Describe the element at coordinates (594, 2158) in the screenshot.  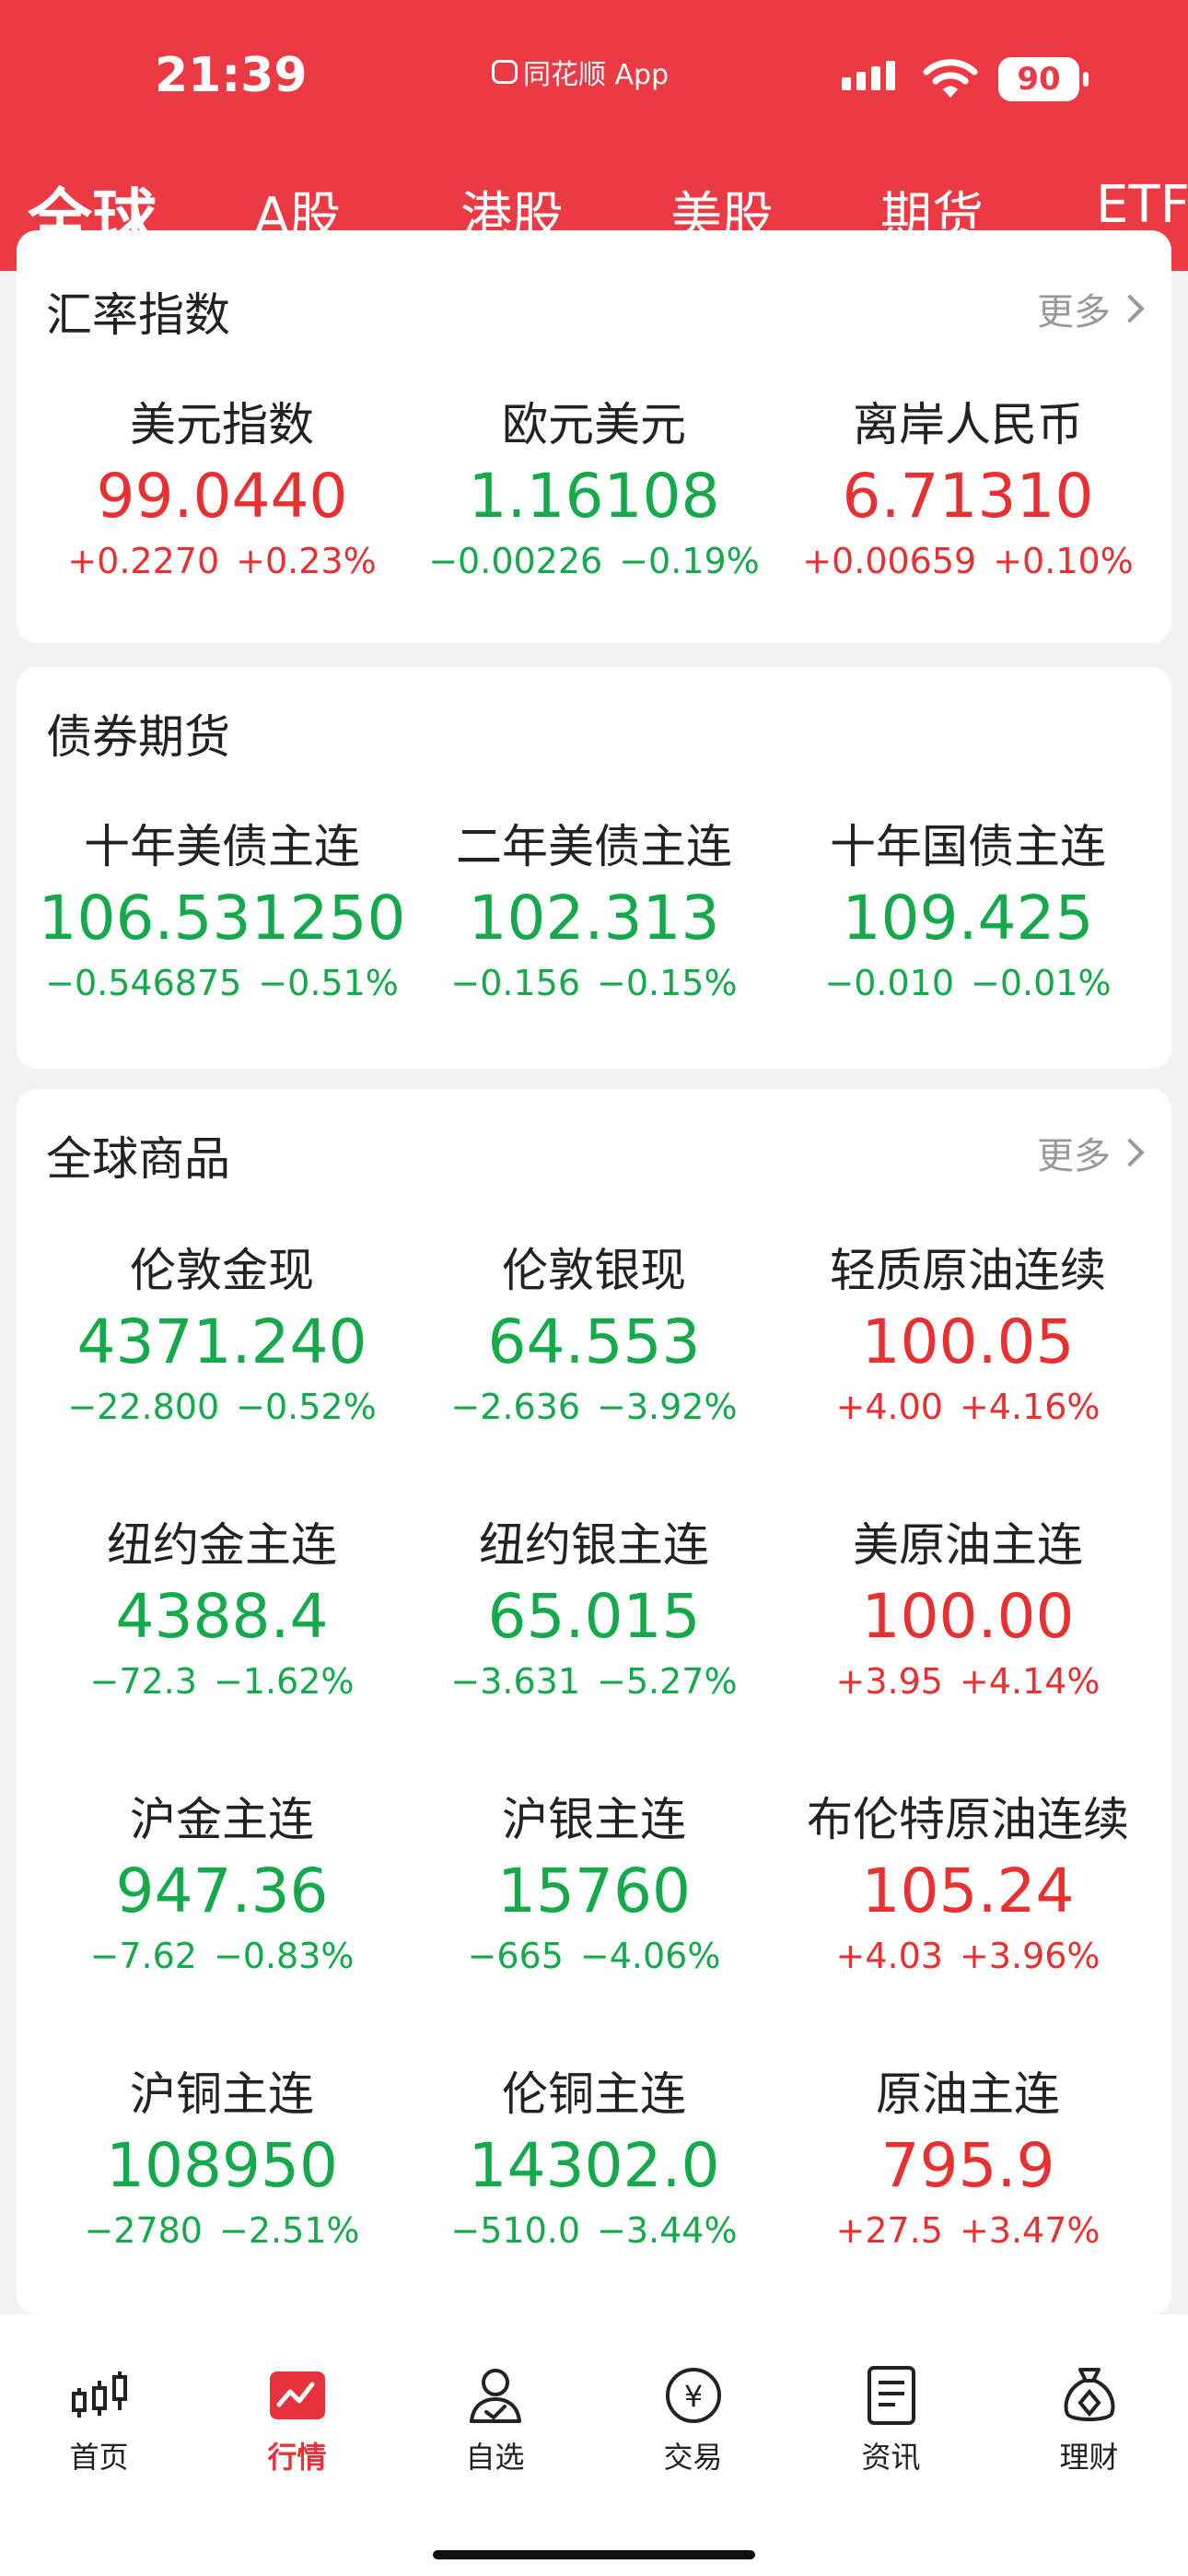
I see `quote-item: 伦铜主连 14302.0 −510.0 −3.44%` at that location.